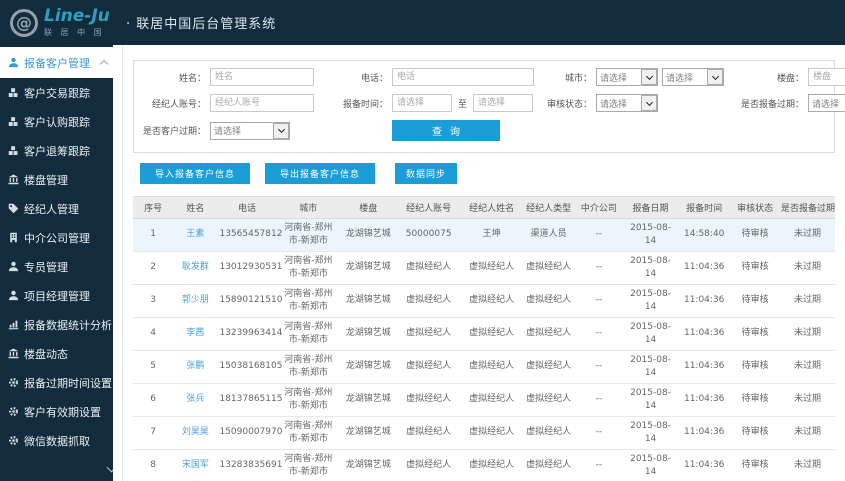 This screenshot has width=845, height=481. Describe the element at coordinates (195, 367) in the screenshot. I see `customer-name-link: 张鹏` at that location.